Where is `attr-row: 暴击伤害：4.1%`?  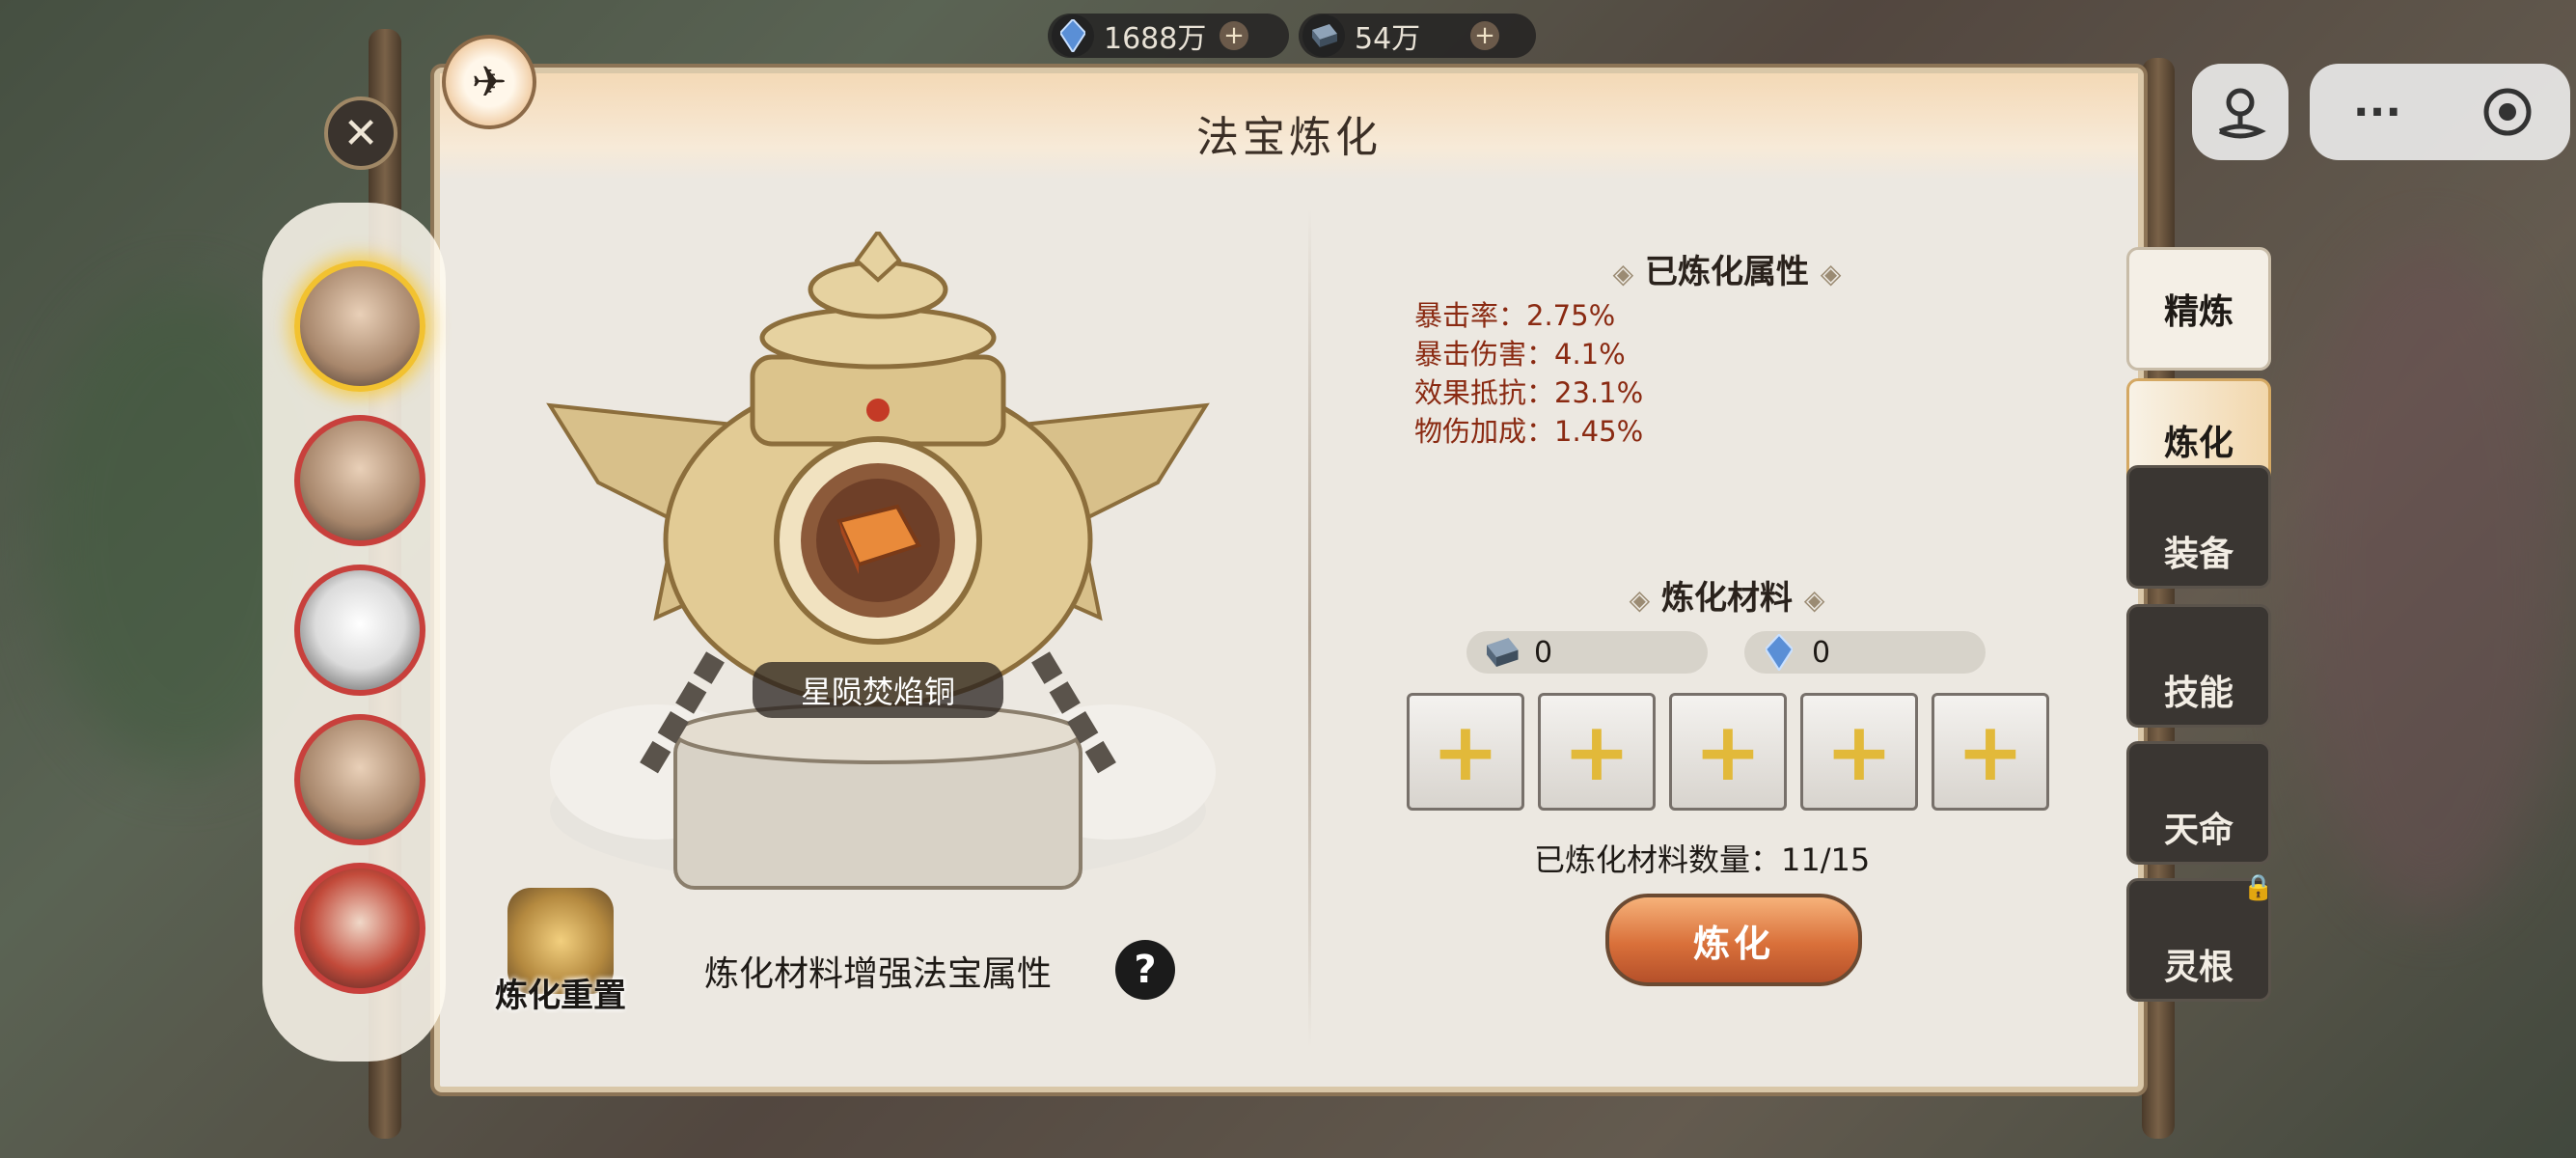
attr-row: 暴击伤害：4.1% is located at coordinates (1520, 352).